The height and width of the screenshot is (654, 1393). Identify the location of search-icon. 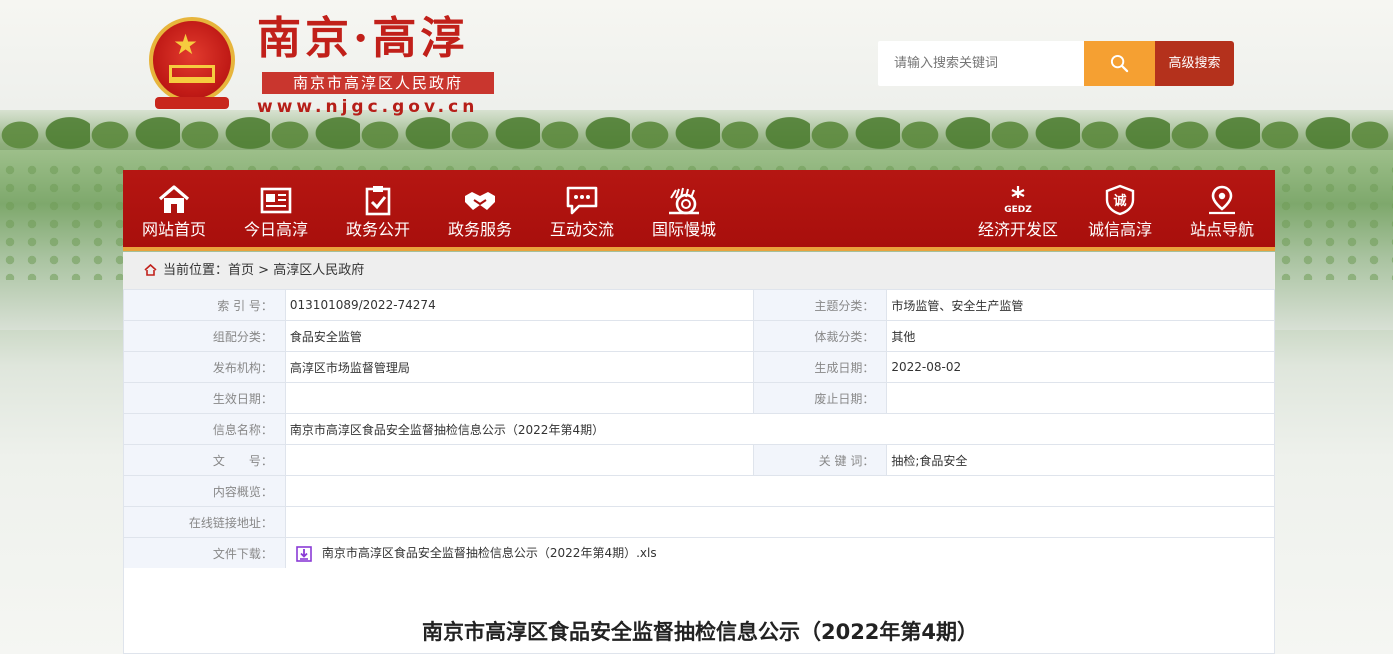
(1119, 63).